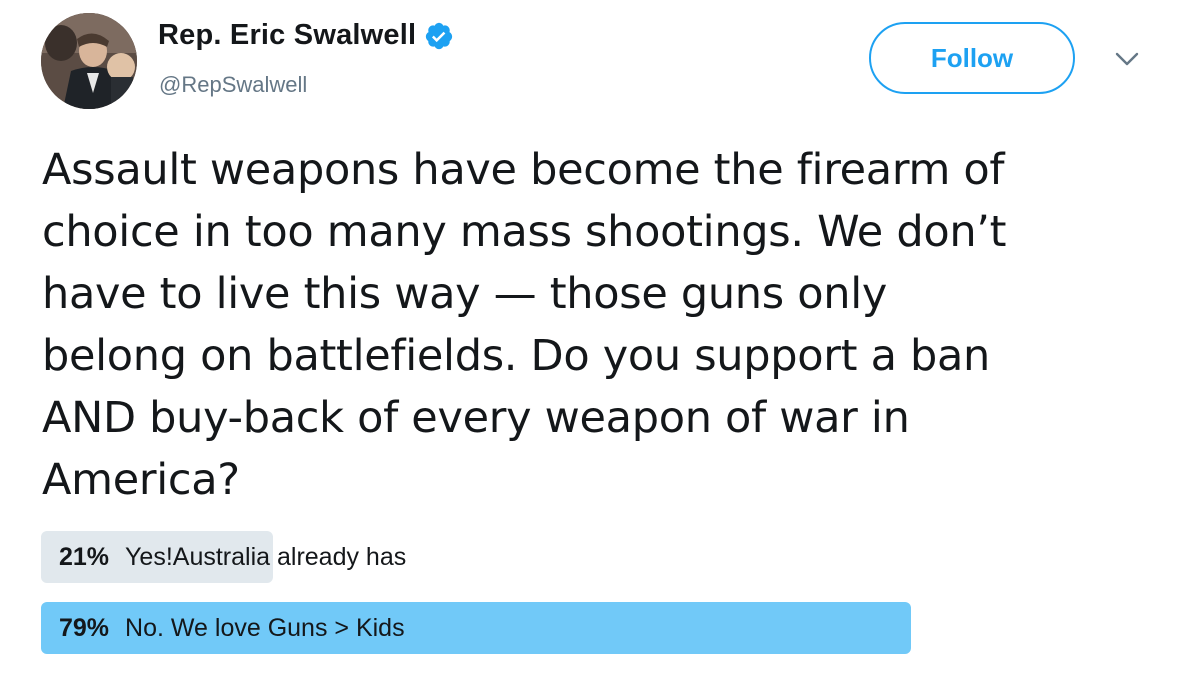 This screenshot has width=1200, height=675. I want to click on poll-label-no: 79% No. We love Guns > Kids, so click(232, 628).